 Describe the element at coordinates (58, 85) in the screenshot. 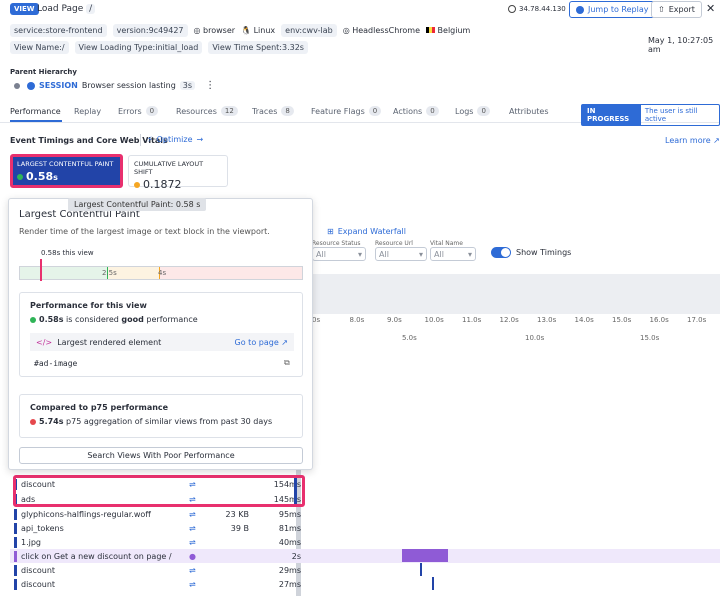

I see `session-tag: SESSION` at that location.